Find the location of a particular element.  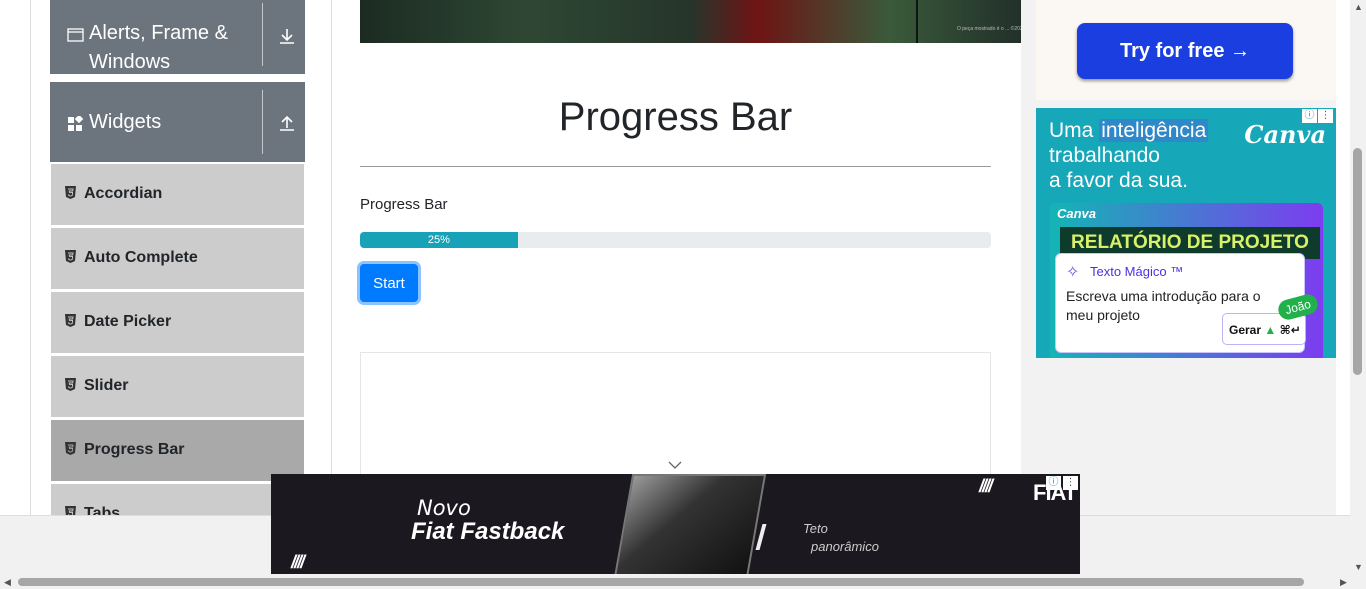

sidebar-item-label: Date Picker is located at coordinates (128, 321).